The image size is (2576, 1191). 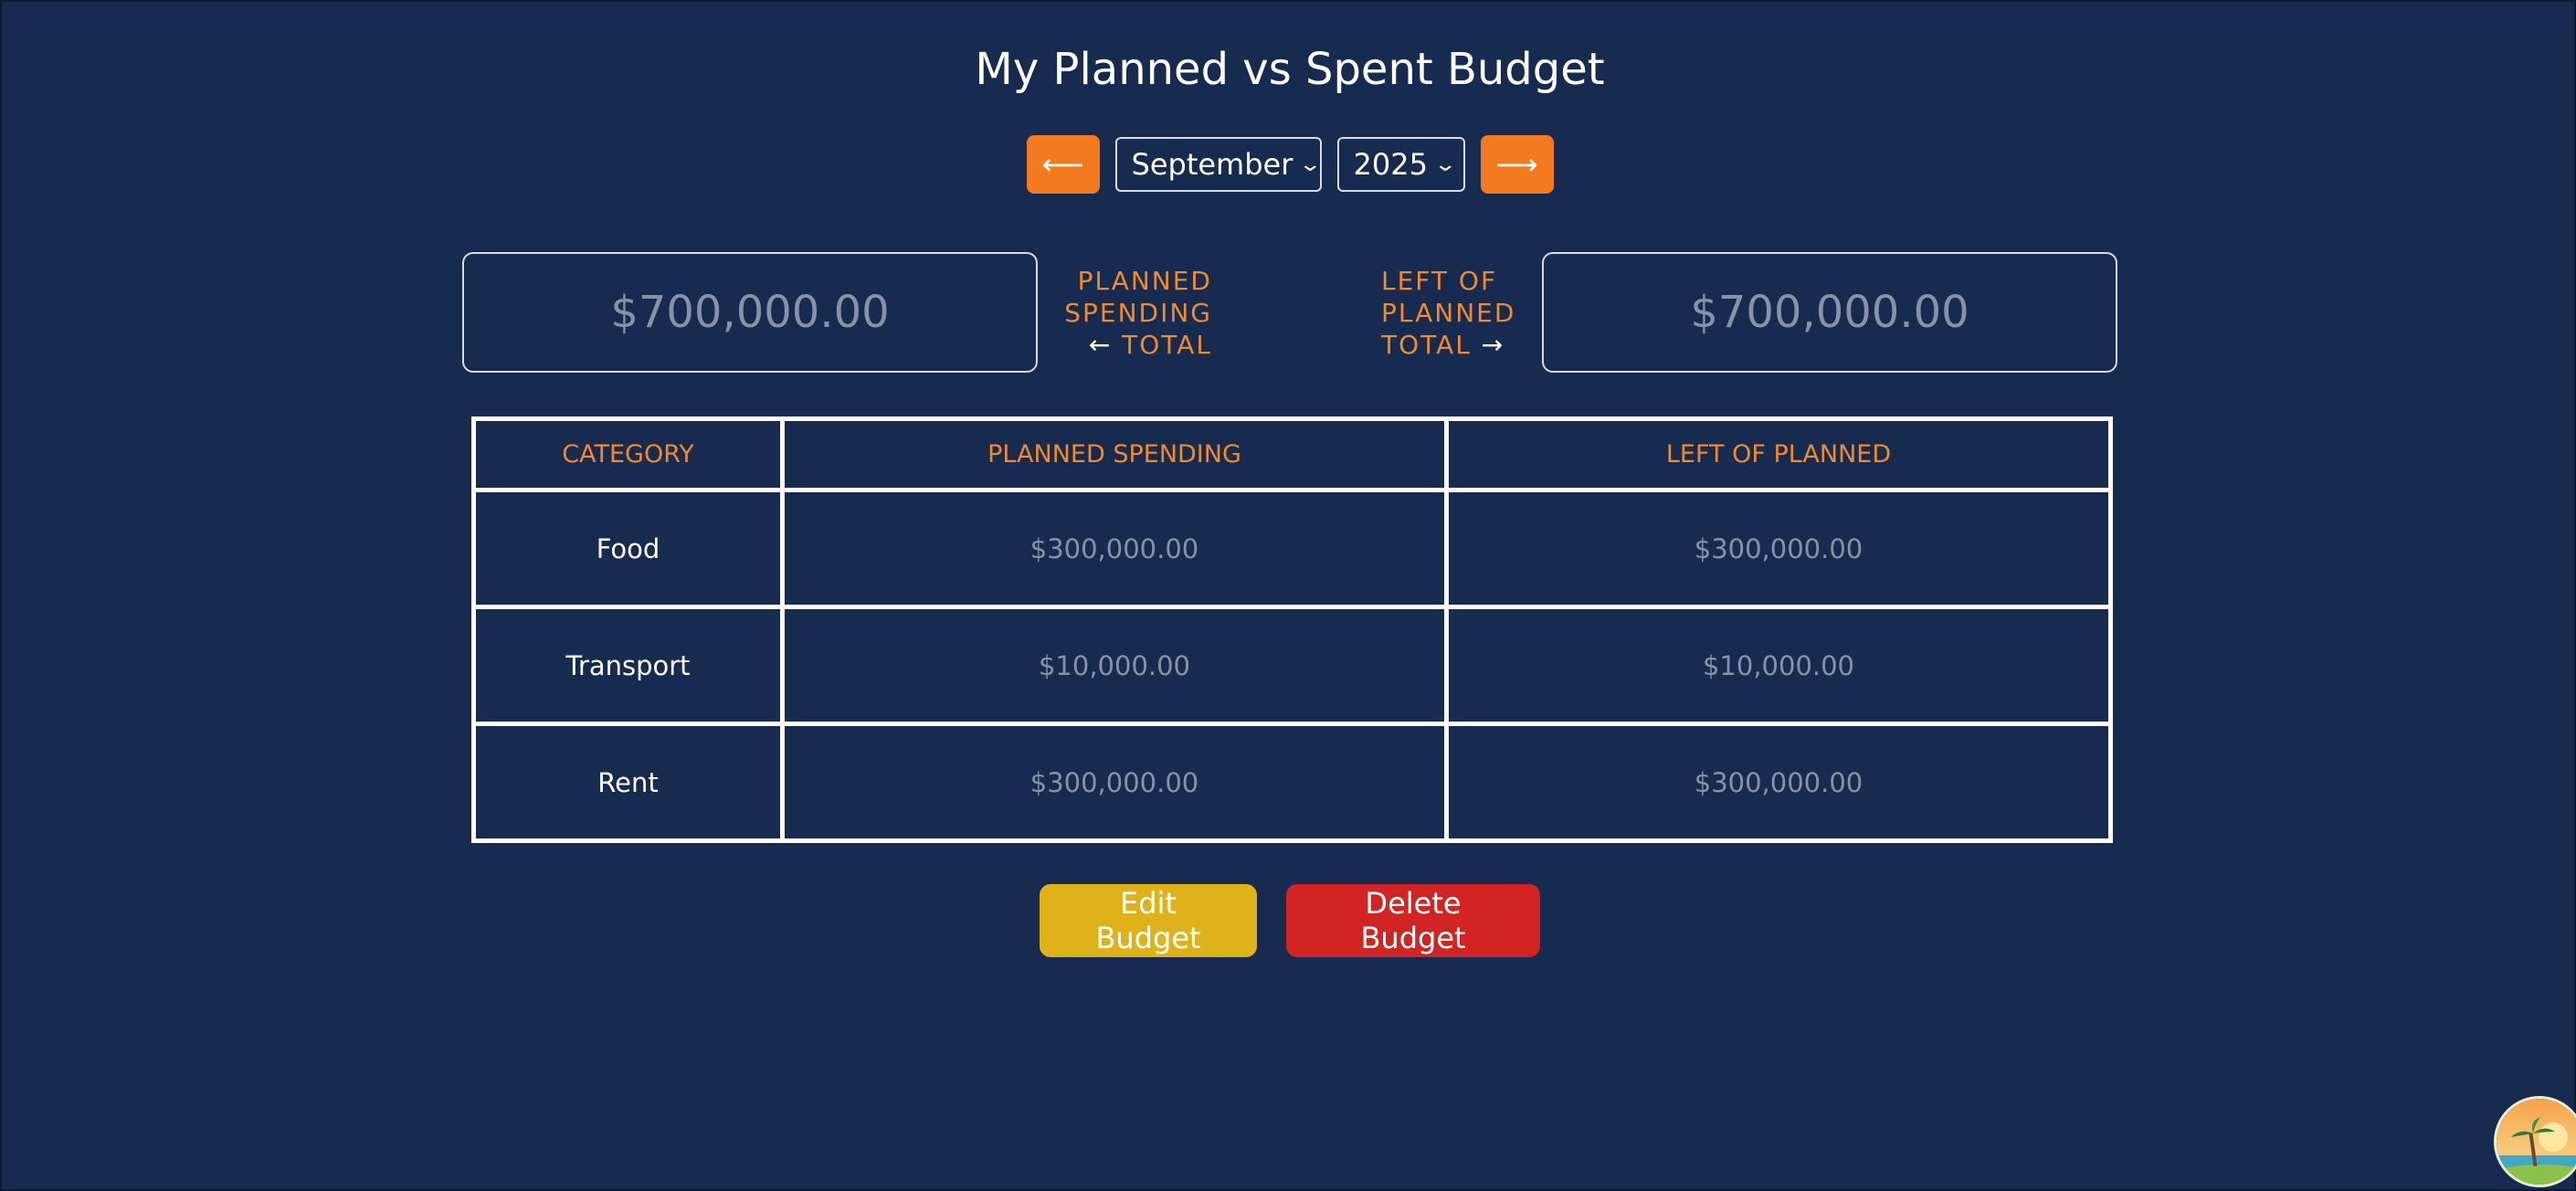 What do you see at coordinates (1114, 454) in the screenshot?
I see `column-header-planned-spending: PLANNED SPENDING` at bounding box center [1114, 454].